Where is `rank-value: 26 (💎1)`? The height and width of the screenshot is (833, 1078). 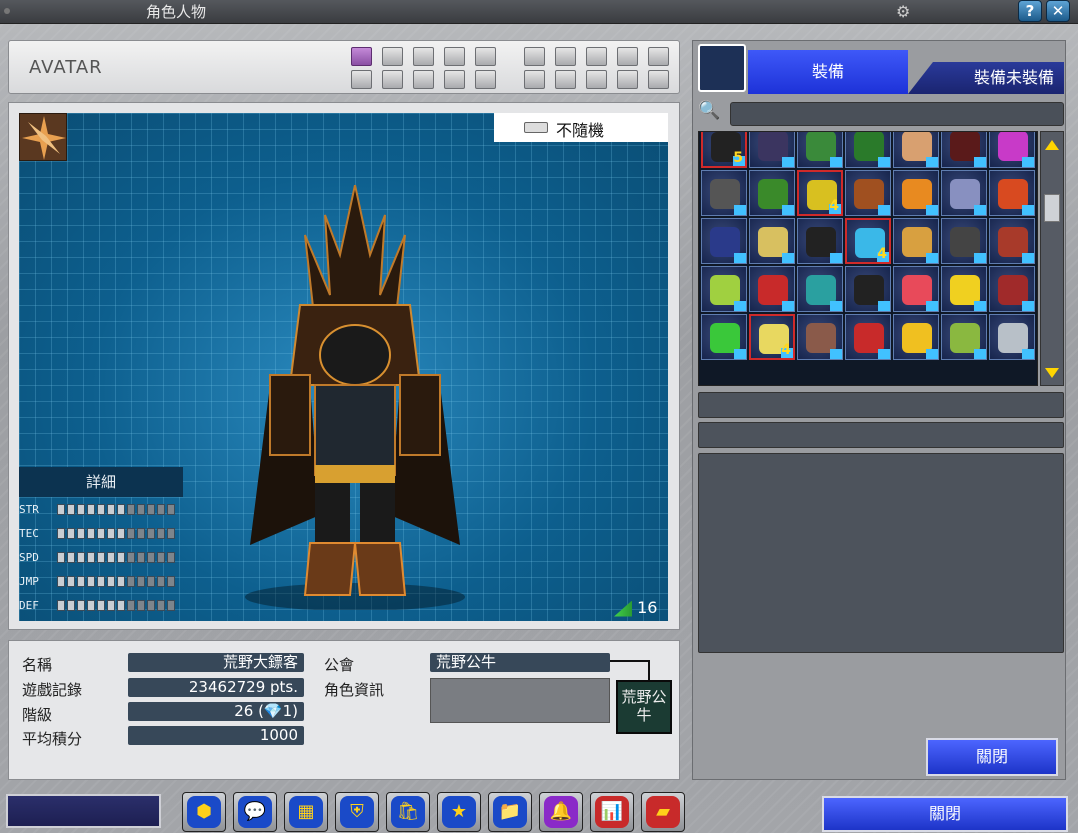 rank-value: 26 (💎1) is located at coordinates (216, 711).